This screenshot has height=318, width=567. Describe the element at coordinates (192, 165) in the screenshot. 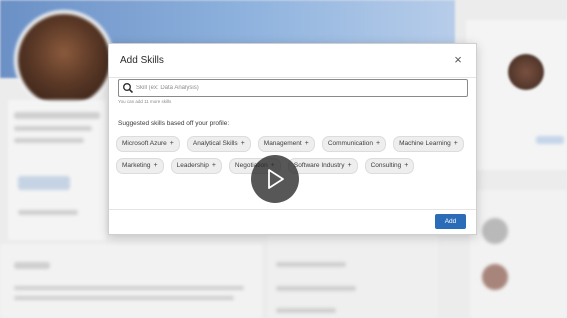

I see `chip-label: Leadership` at that location.